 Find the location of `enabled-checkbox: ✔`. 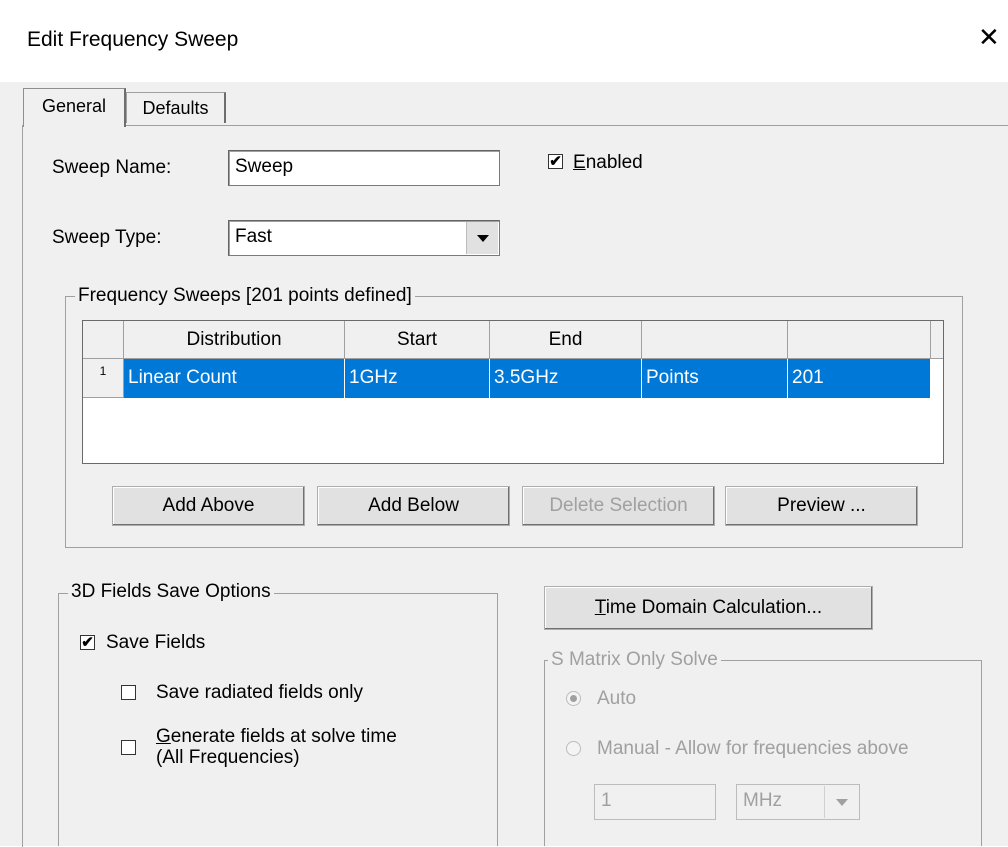

enabled-checkbox: ✔ is located at coordinates (555, 161).